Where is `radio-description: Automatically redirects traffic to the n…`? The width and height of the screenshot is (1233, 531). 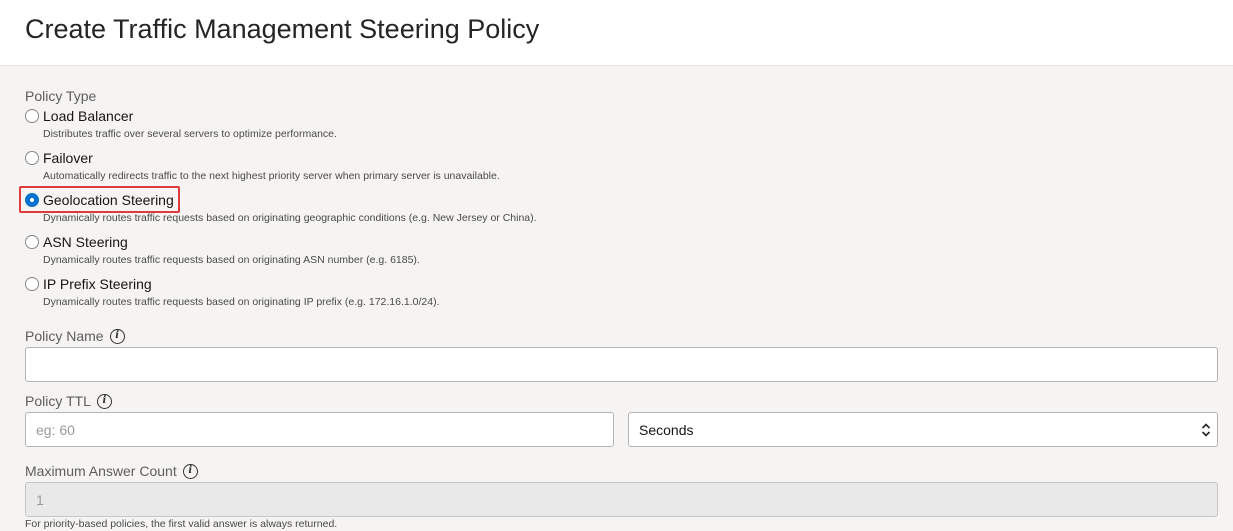
radio-description: Automatically redirects traffic to the n… is located at coordinates (271, 176).